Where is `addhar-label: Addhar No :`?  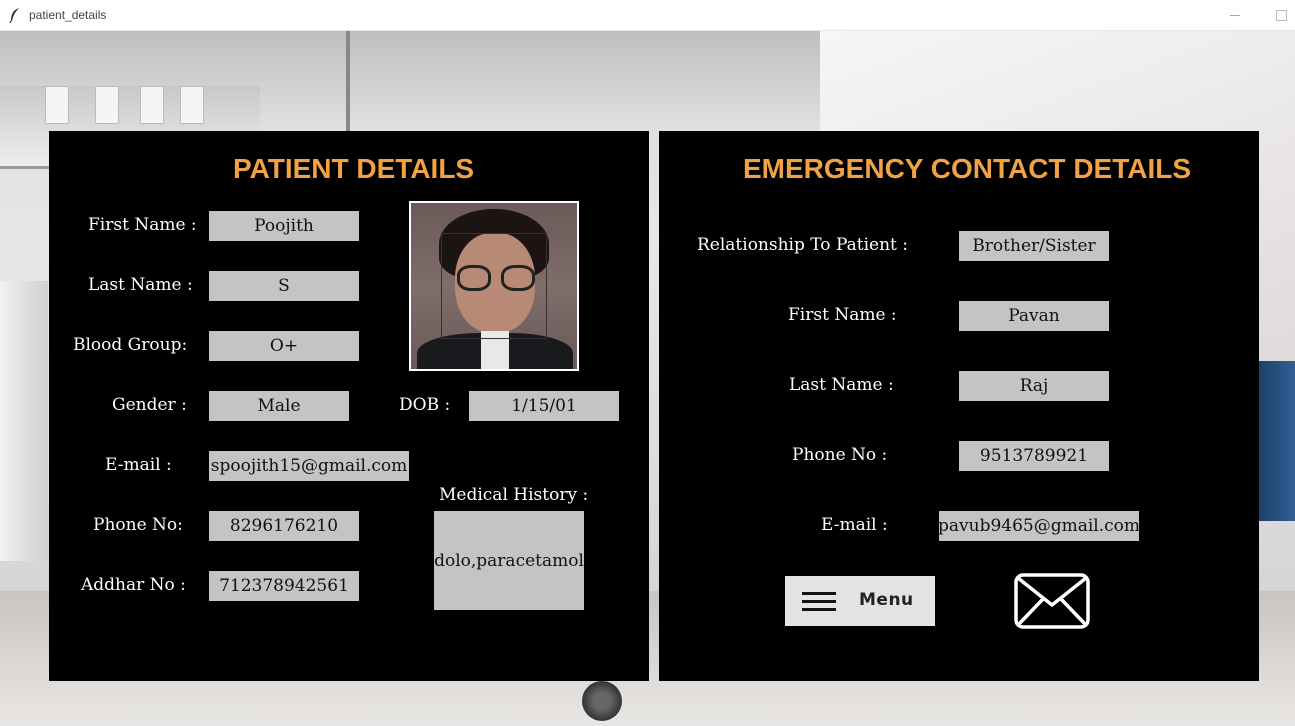 addhar-label: Addhar No : is located at coordinates (133, 585).